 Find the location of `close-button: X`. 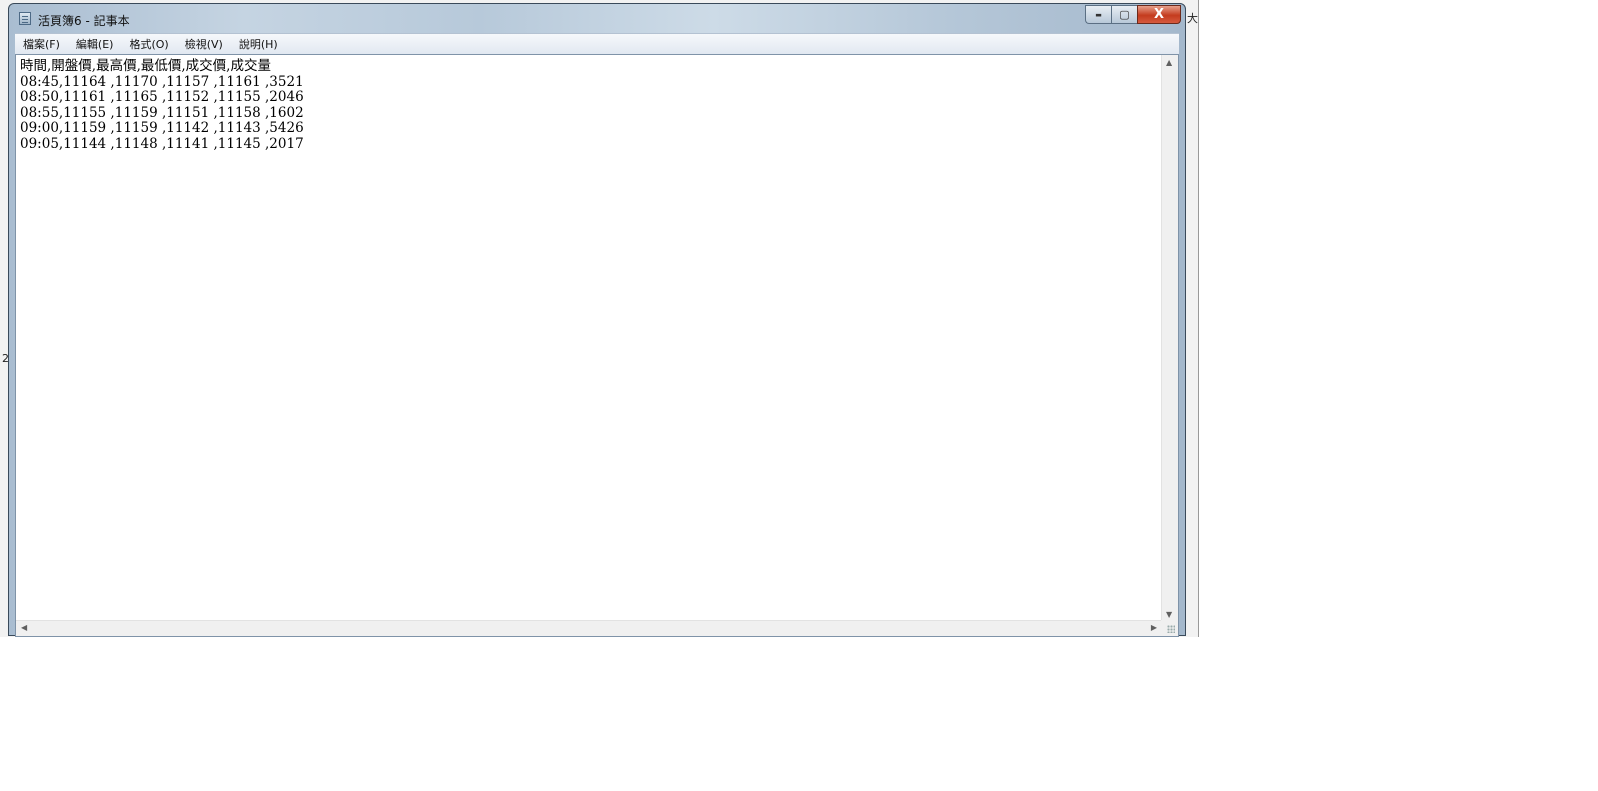

close-button: X is located at coordinates (1159, 14).